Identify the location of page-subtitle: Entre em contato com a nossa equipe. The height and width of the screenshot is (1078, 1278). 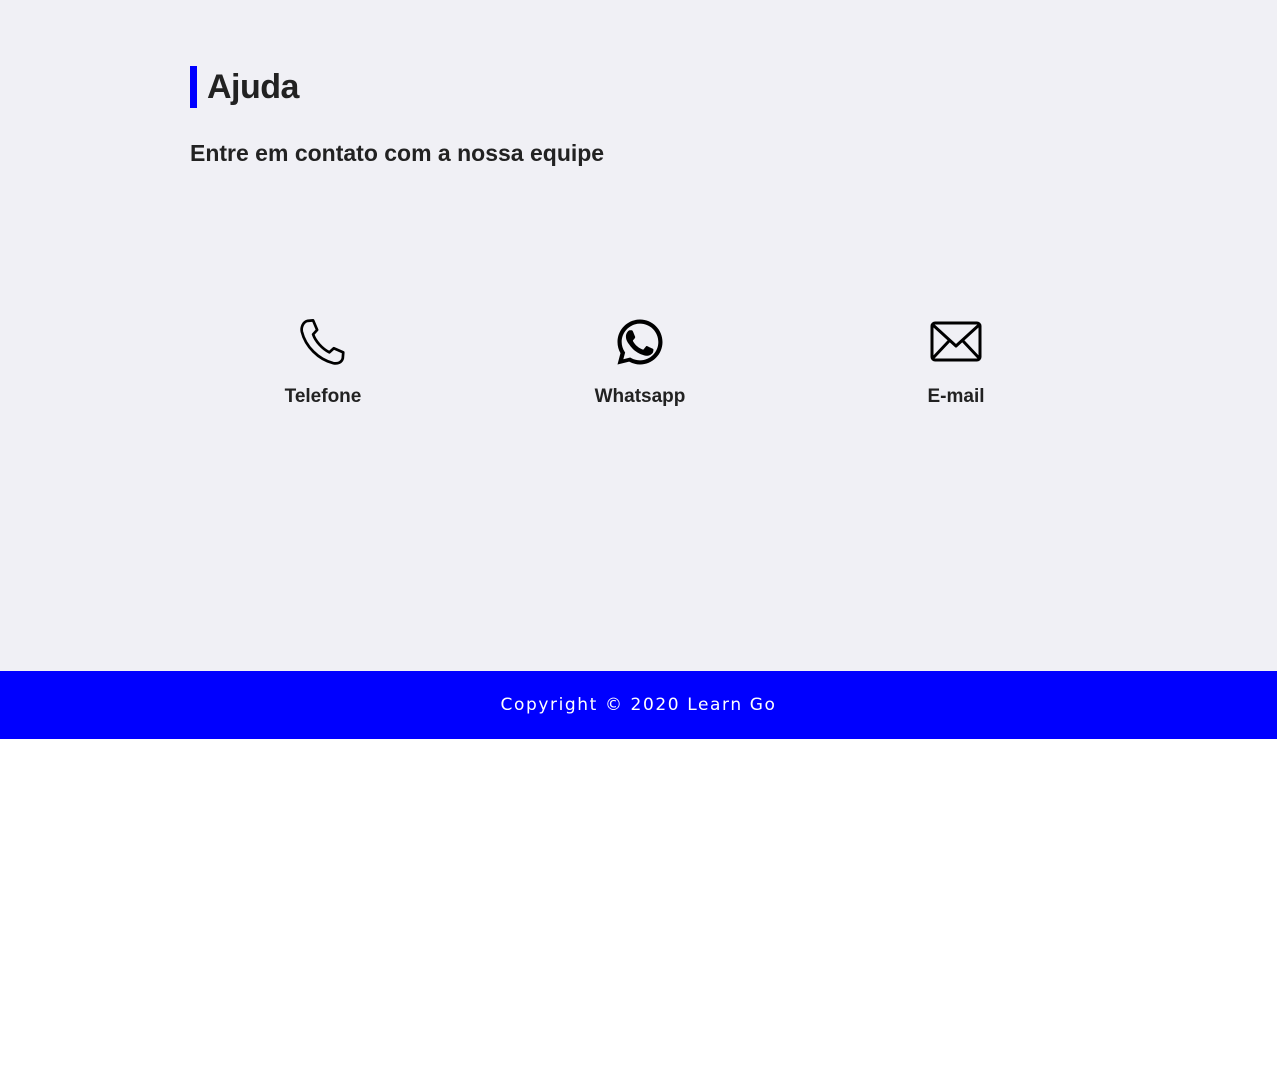
(397, 153).